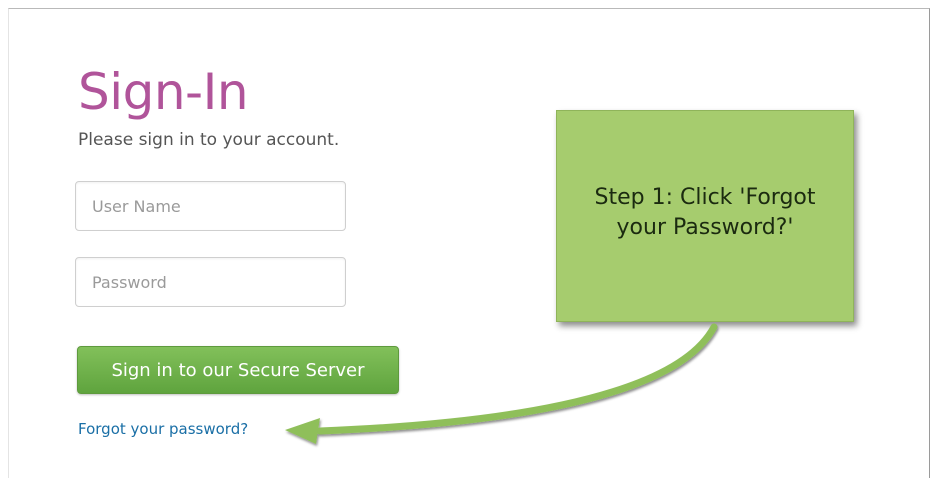 The image size is (932, 478). Describe the element at coordinates (705, 197) in the screenshot. I see `instruction-line-1: Step 1: Click 'Forgot` at that location.